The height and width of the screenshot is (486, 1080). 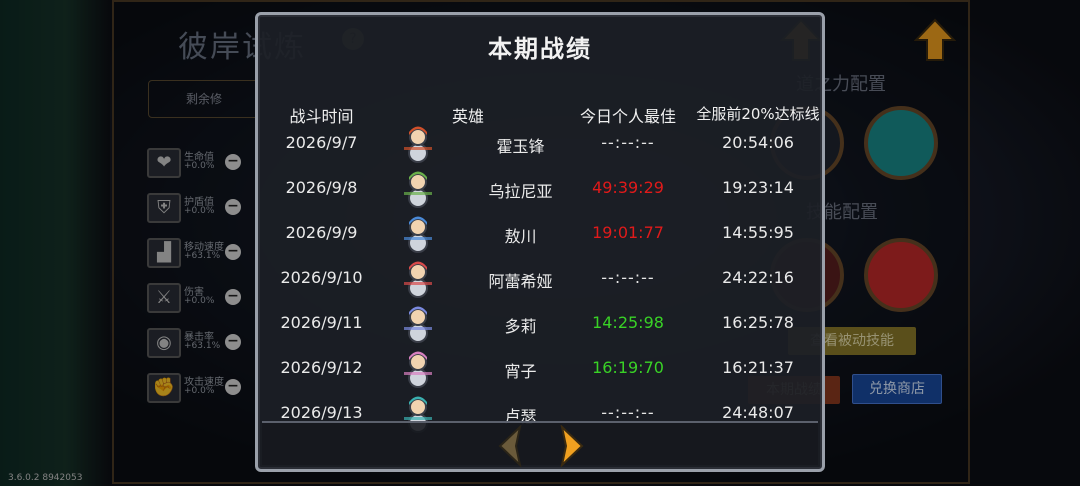 What do you see at coordinates (540, 233) in the screenshot?
I see `record-row: 2026/9/9 敖川 19:01:77 14:55:95` at bounding box center [540, 233].